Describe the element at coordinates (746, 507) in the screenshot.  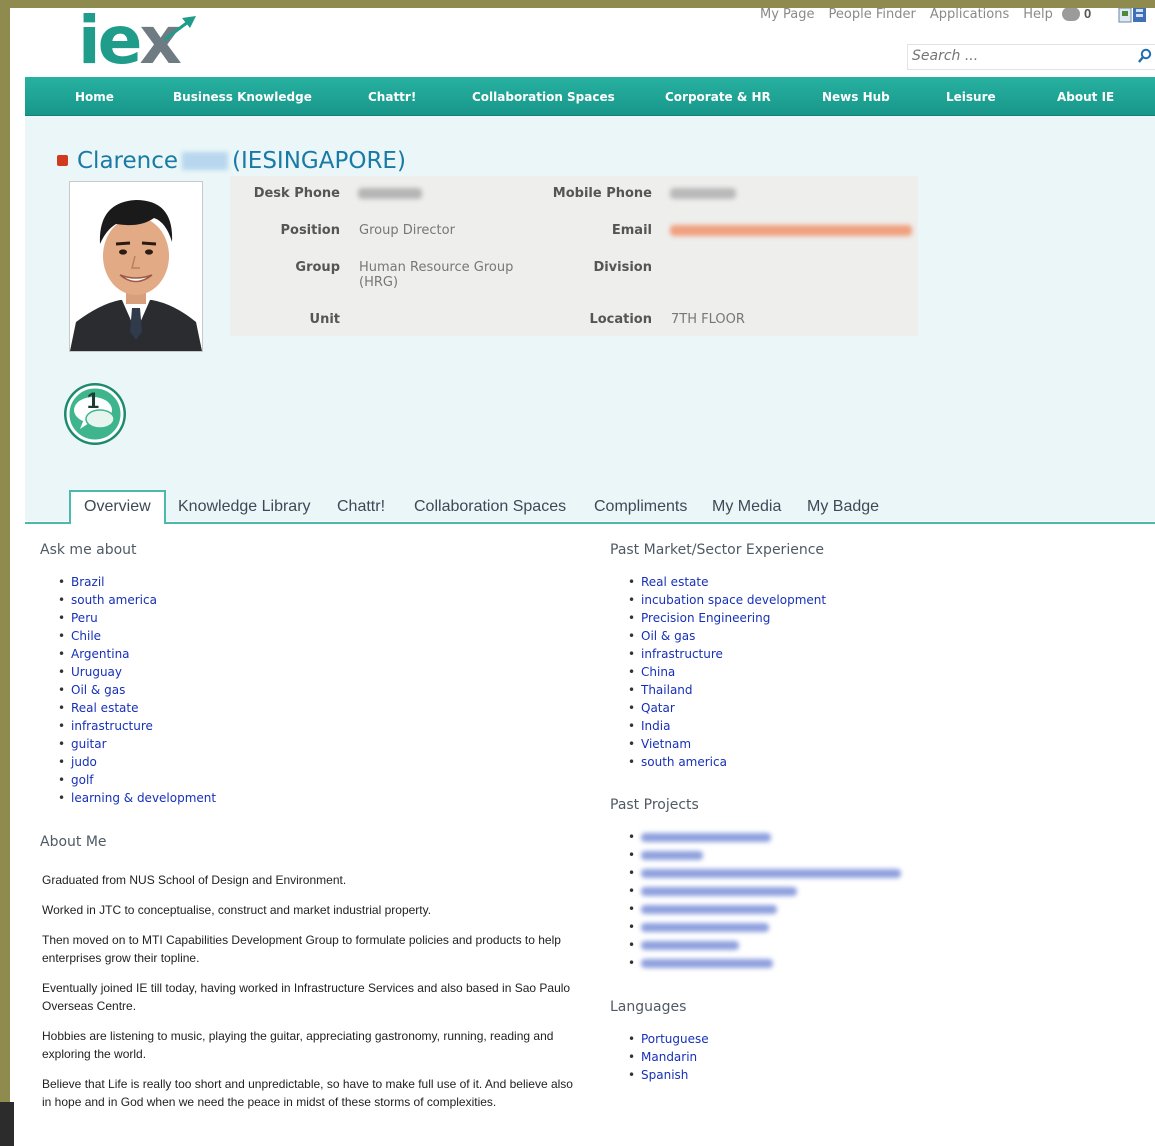
I see `tab-my-media: My Media` at that location.